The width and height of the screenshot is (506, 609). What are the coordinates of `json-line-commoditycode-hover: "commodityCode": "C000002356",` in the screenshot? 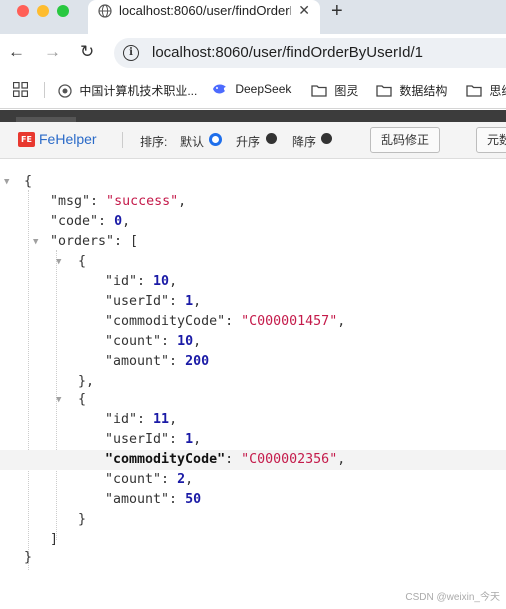 It's located at (253, 460).